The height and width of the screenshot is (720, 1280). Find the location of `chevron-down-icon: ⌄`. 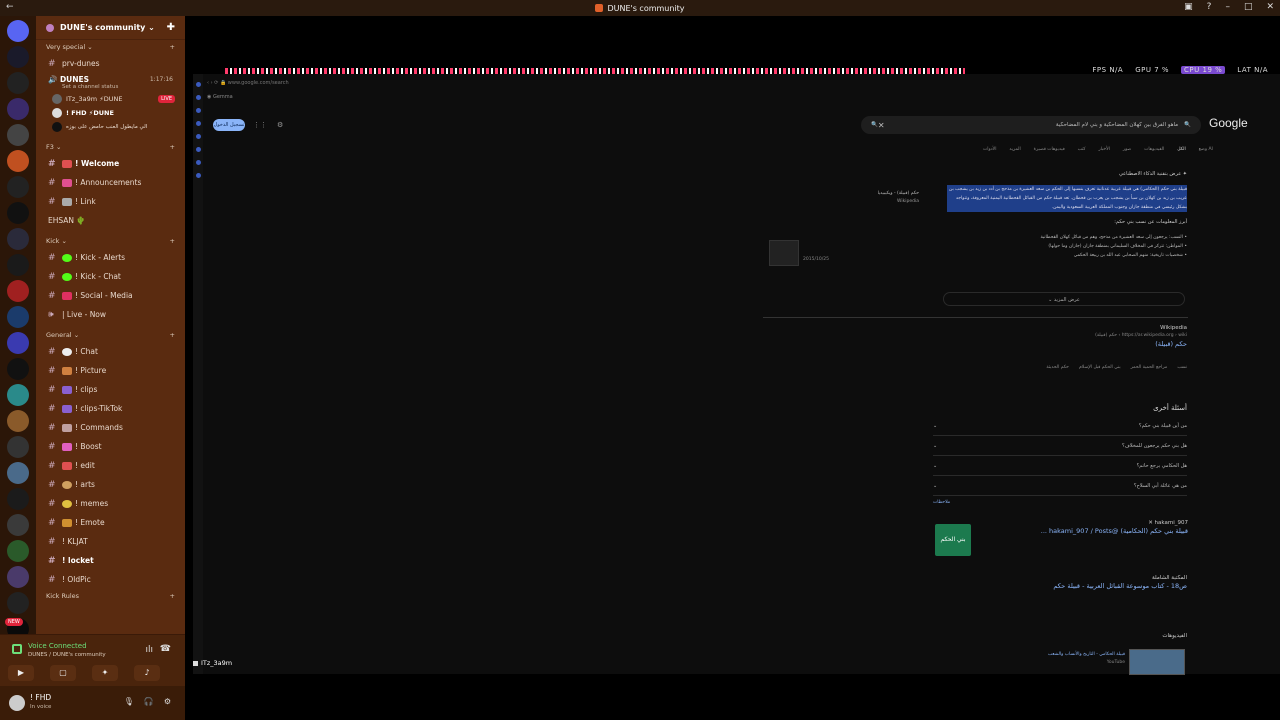

chevron-down-icon: ⌄ is located at coordinates (935, 485).